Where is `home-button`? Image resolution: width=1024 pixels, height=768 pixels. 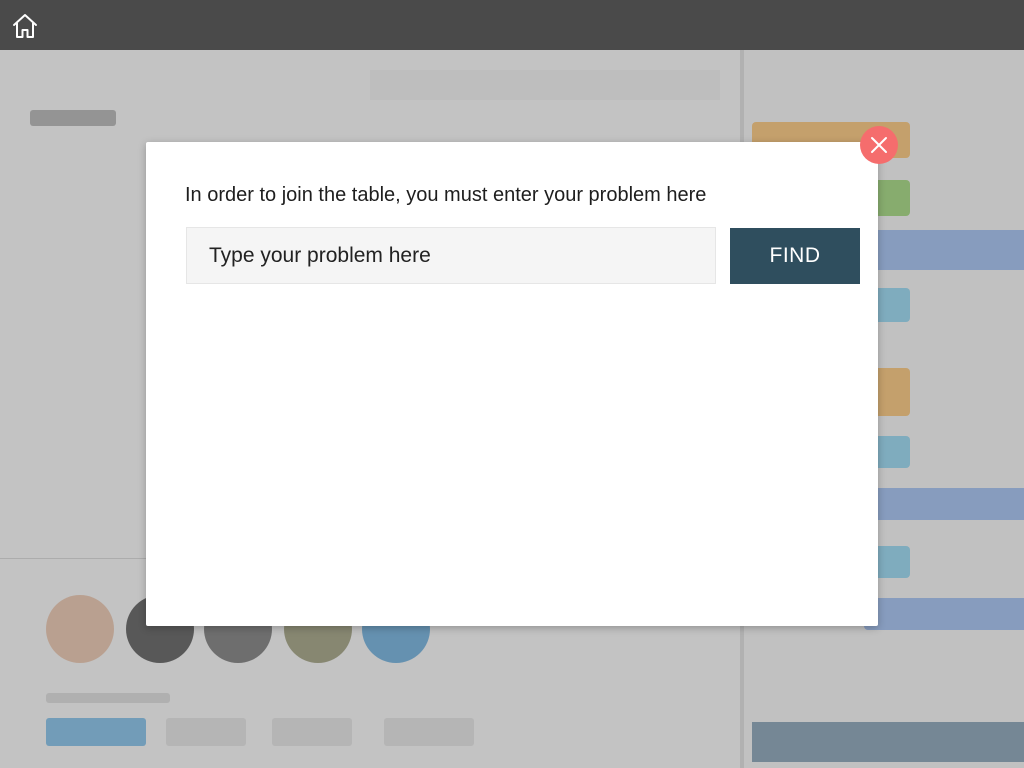 home-button is located at coordinates (25, 26).